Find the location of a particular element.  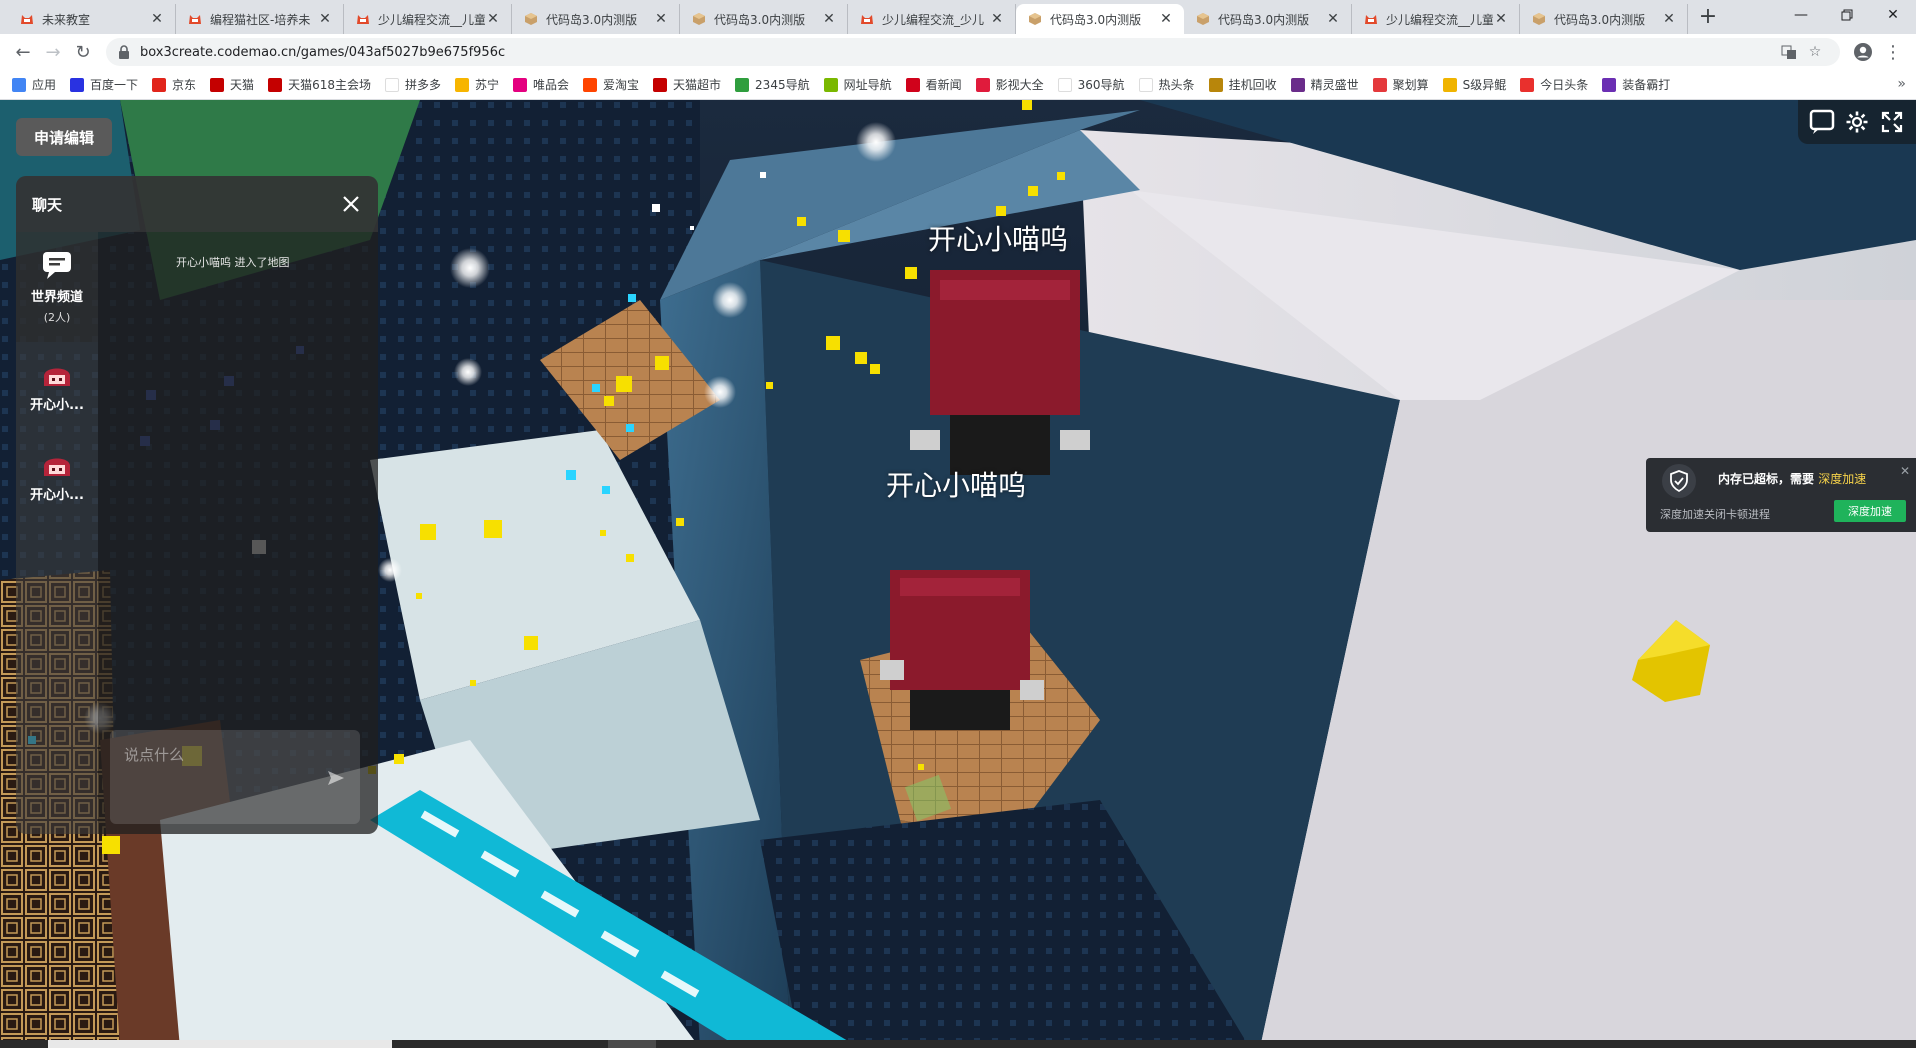

browser-tab: 少儿编程交流_少儿 ✕ is located at coordinates (932, 19).